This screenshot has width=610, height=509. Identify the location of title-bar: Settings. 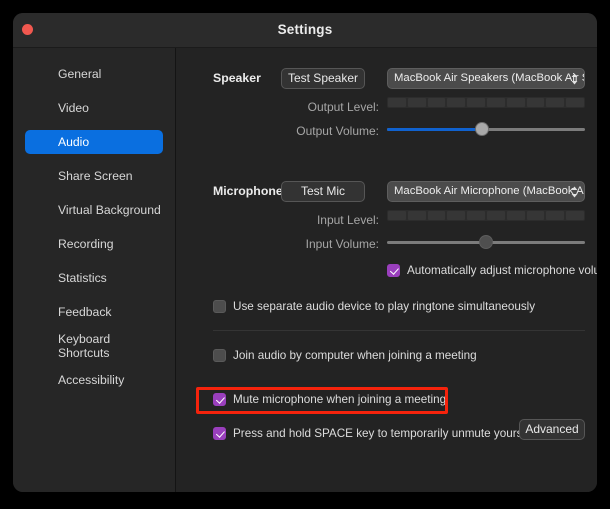
(305, 30).